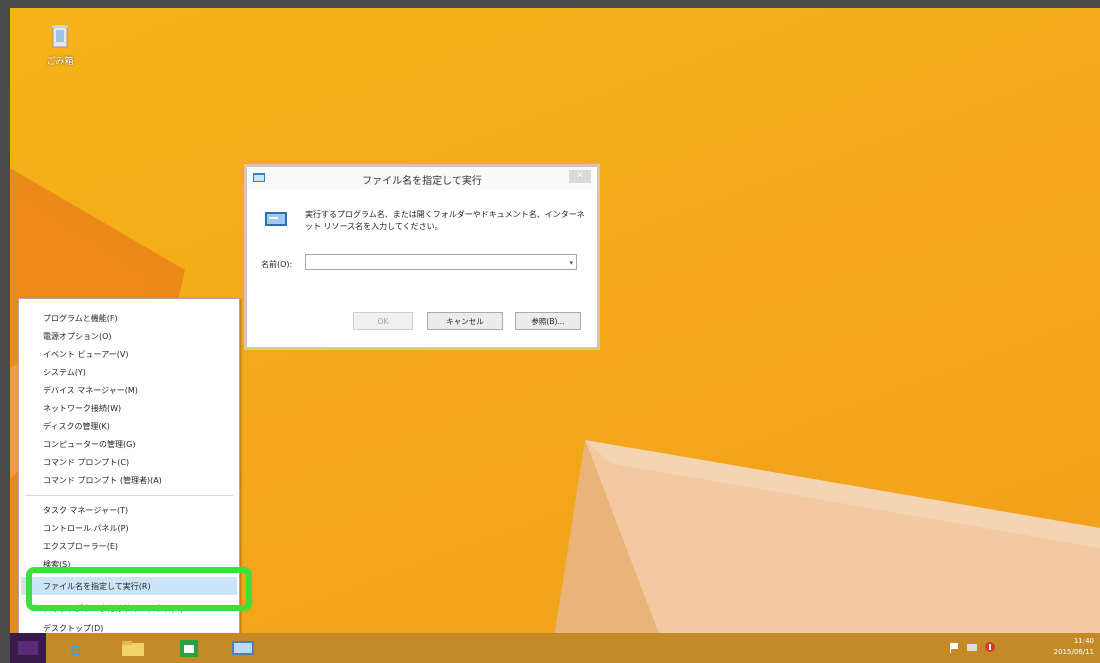  I want to click on recycle-bin: ごみ箱, so click(60, 44).